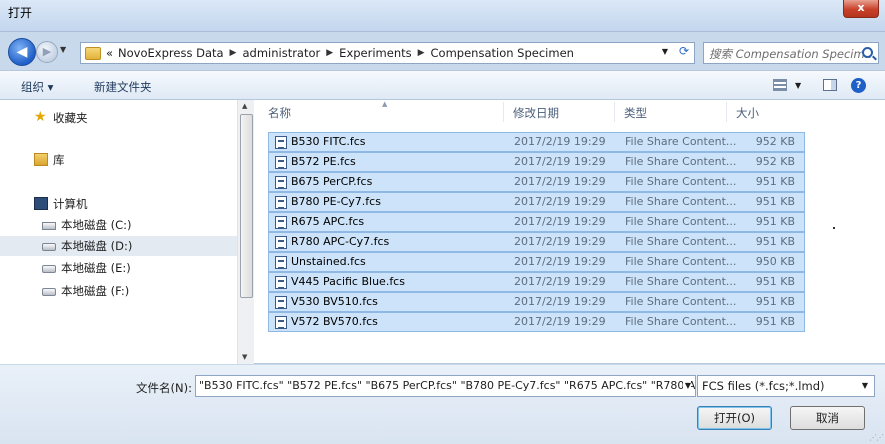 This screenshot has height=444, width=885. Describe the element at coordinates (775, 161) in the screenshot. I see `file-size: 952 KB` at that location.